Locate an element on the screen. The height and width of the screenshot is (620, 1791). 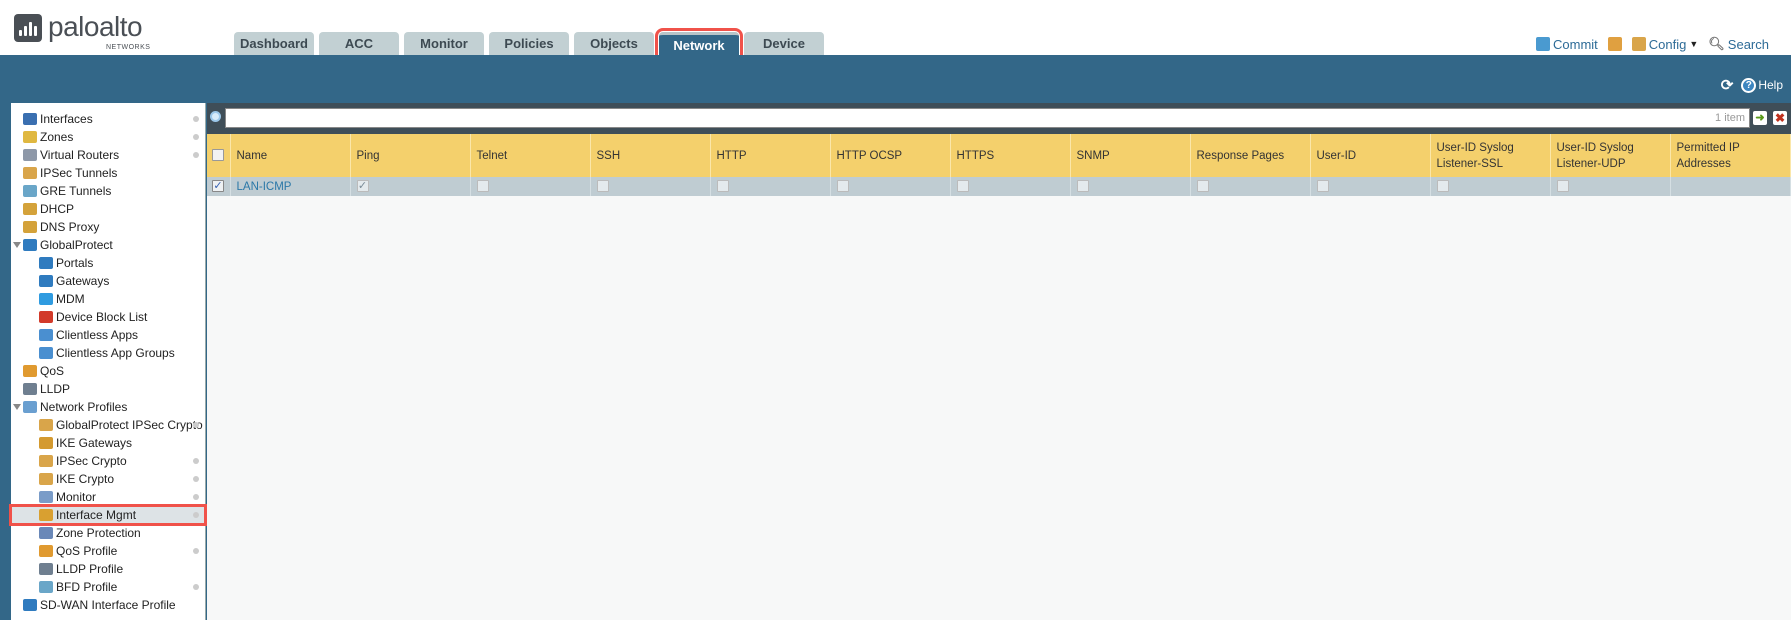
sidebar-item-network-profiles: Network Profiles is located at coordinates (108, 407).